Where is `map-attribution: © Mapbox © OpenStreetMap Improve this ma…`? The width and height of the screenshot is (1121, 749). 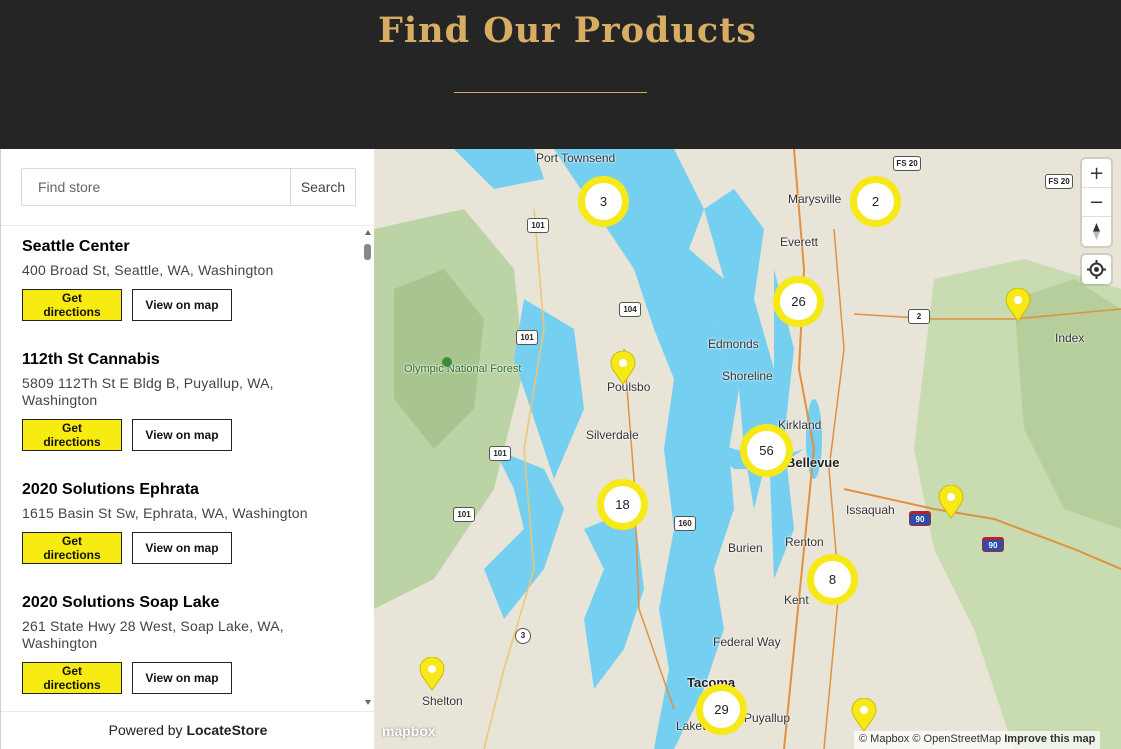 map-attribution: © Mapbox © OpenStreetMap Improve this ma… is located at coordinates (977, 740).